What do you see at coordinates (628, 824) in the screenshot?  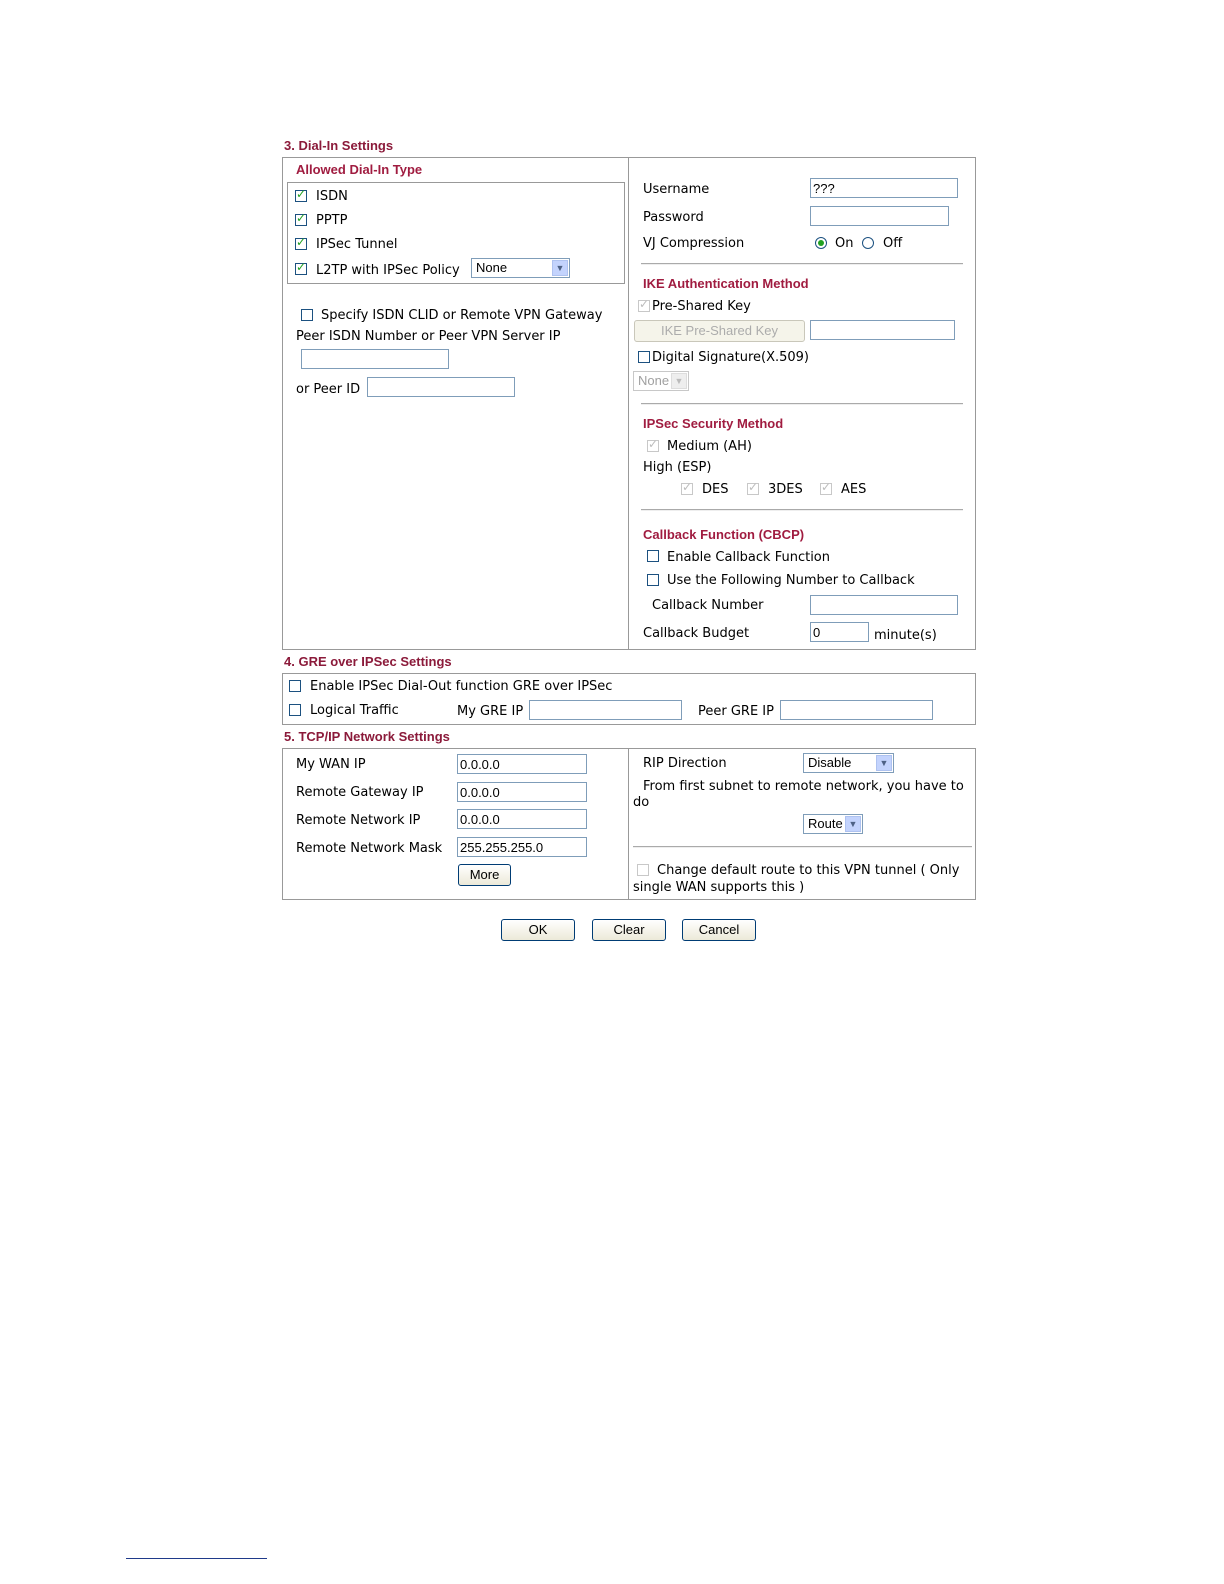 I see `tcpip-divider` at bounding box center [628, 824].